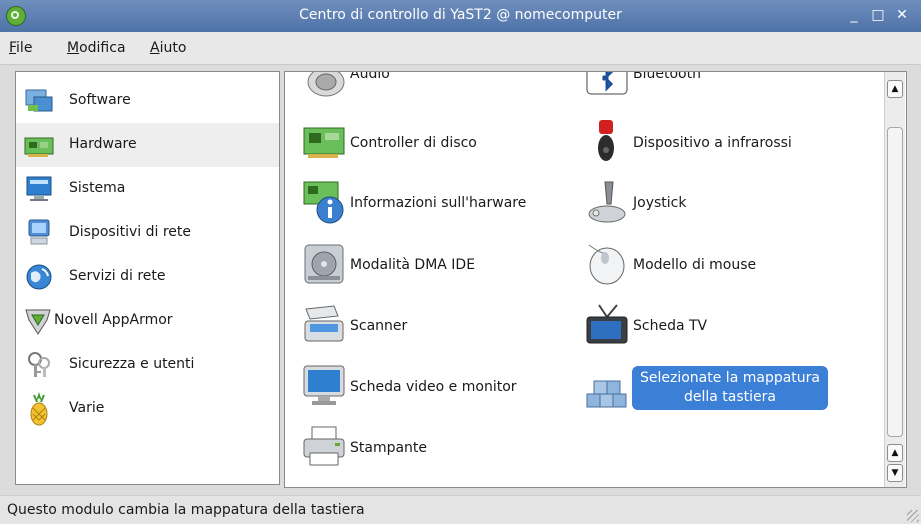  I want to click on keys-icon, so click(39, 364).